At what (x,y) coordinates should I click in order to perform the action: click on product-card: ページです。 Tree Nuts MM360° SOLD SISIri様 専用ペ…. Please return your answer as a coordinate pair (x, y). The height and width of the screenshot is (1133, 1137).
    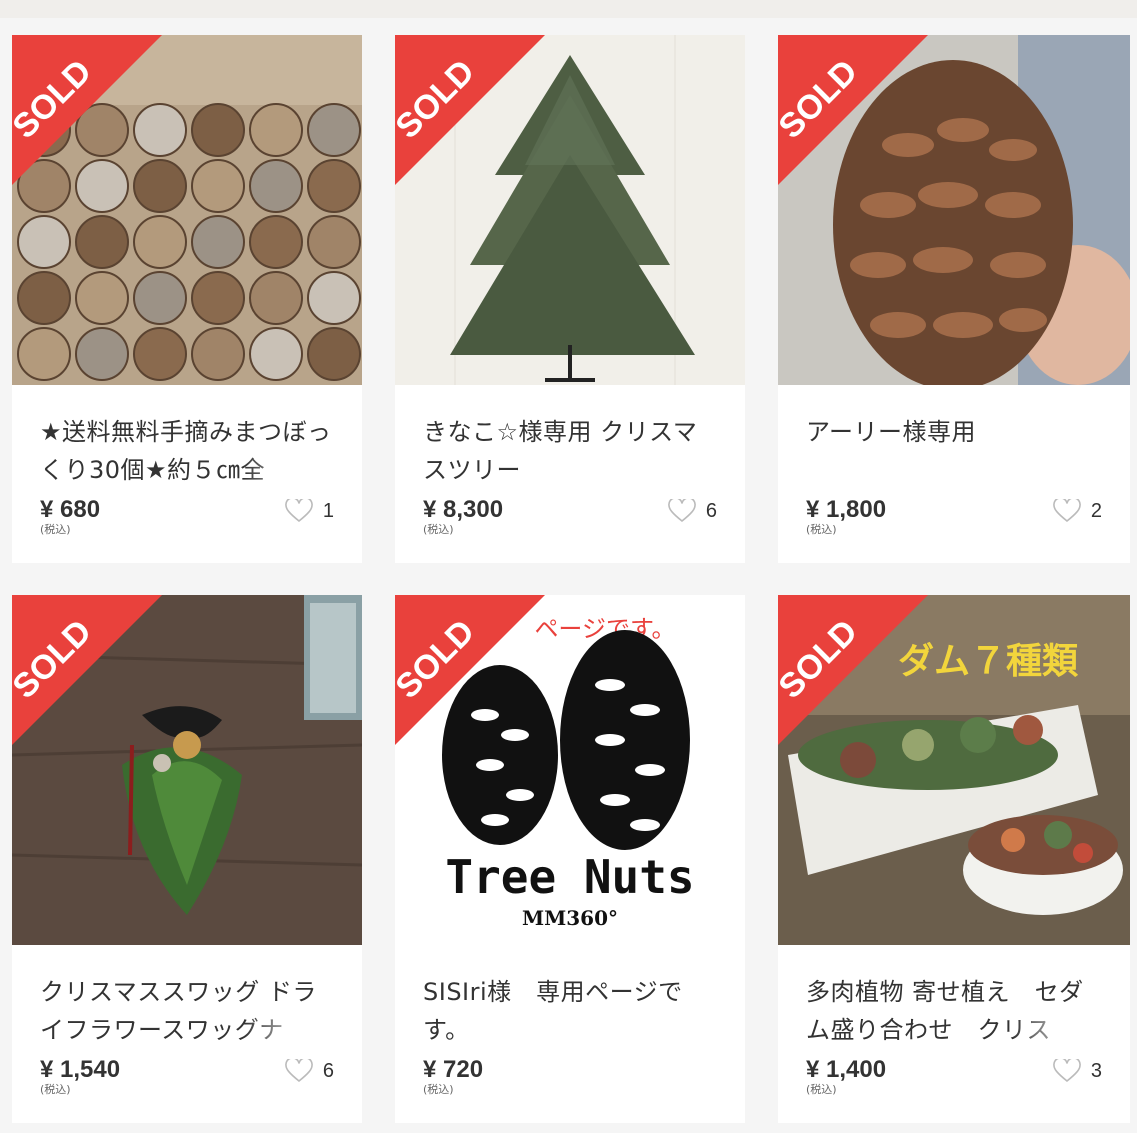
    Looking at the image, I should click on (570, 859).